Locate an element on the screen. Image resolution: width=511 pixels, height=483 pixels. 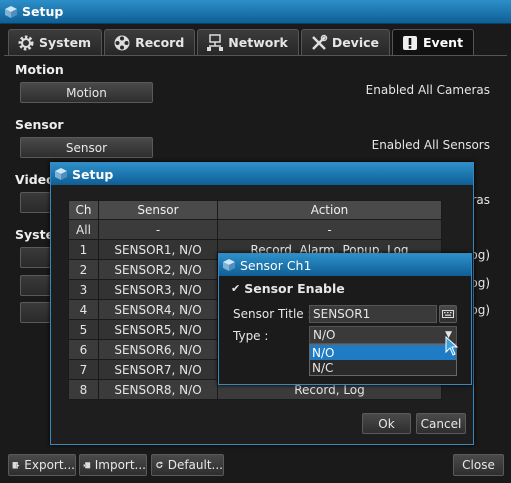
cell-ch: 2 is located at coordinates (83, 269).